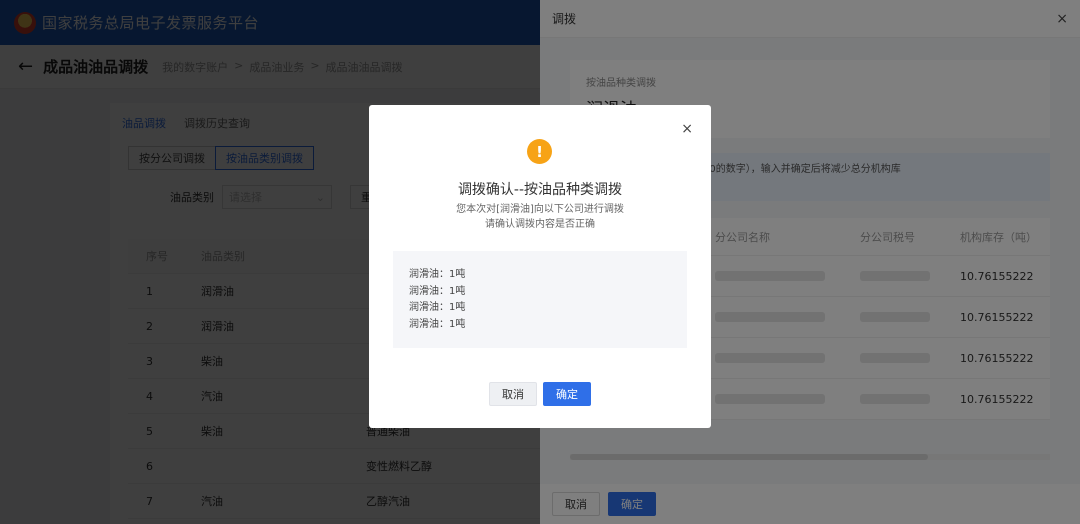  What do you see at coordinates (540, 209) in the screenshot?
I see `dialog-subtitle-line1: 您本次对[润滑油]向以下公司进行调拨` at bounding box center [540, 209].